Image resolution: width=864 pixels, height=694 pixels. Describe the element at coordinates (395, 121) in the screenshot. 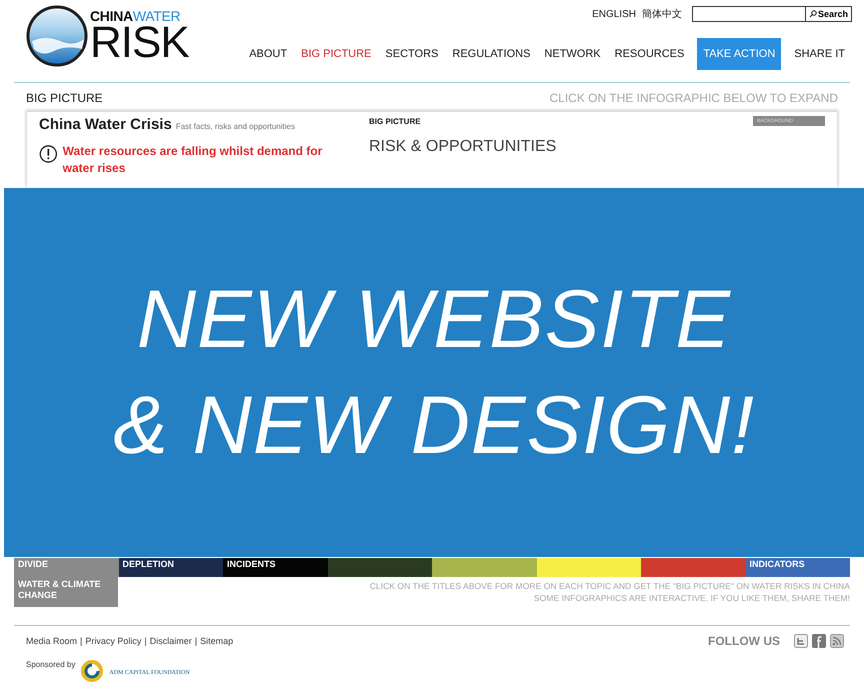

I see `infographic-label: BIG PICTURE` at that location.